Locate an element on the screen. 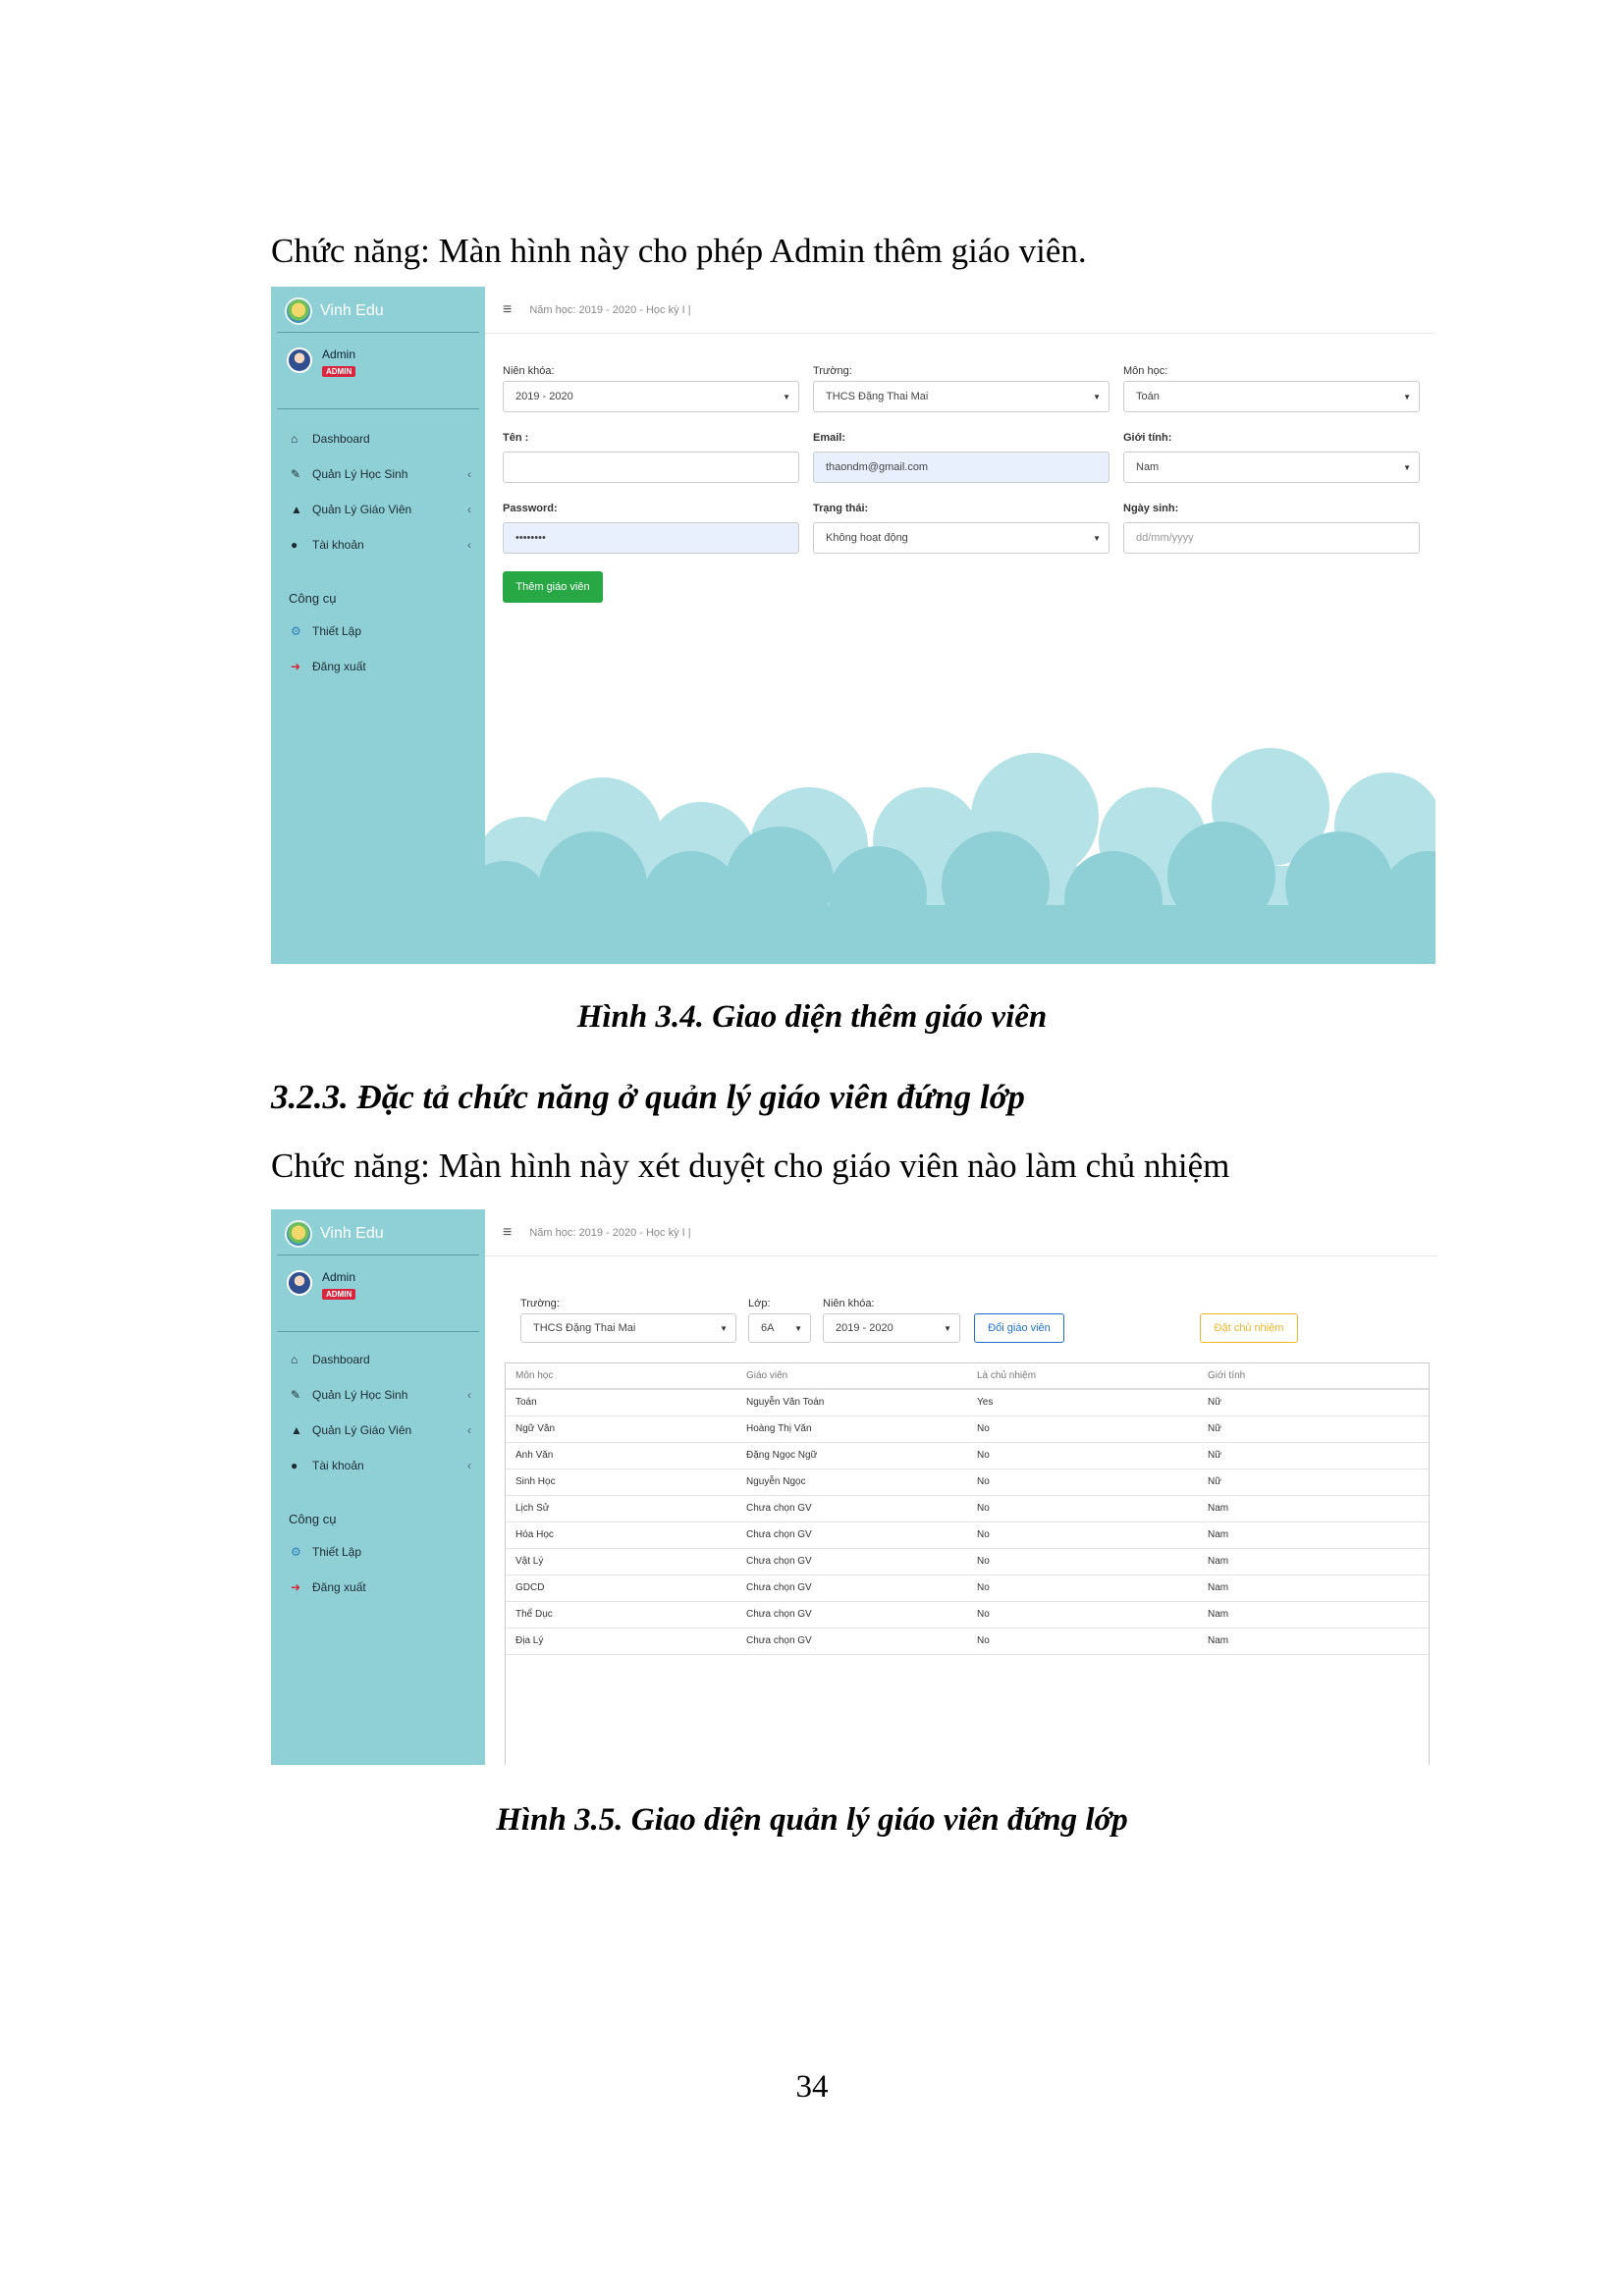  ngaysinh-placeholder: dd/mm/yyyy is located at coordinates (1165, 538).